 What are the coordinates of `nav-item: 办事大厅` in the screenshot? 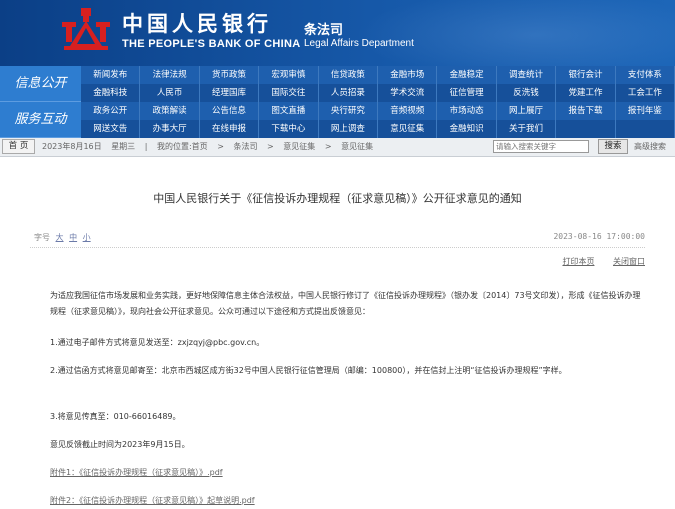 It's located at (170, 129).